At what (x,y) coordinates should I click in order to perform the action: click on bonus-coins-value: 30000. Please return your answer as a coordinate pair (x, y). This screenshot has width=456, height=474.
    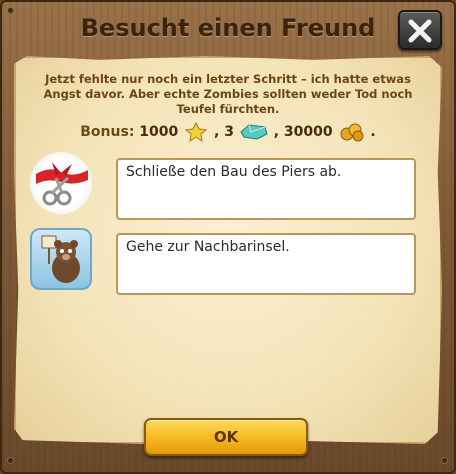
    Looking at the image, I should click on (308, 132).